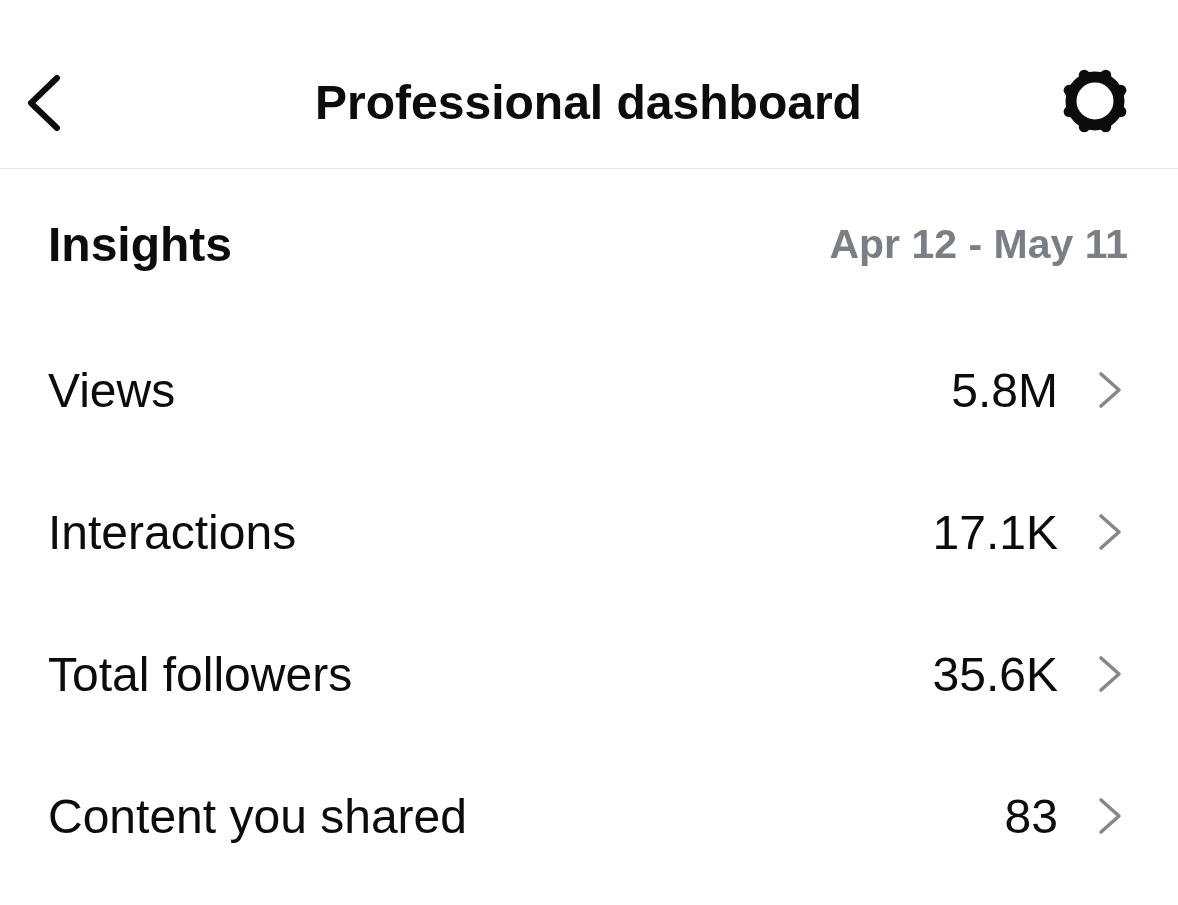 The width and height of the screenshot is (1178, 905). What do you see at coordinates (173, 532) in the screenshot?
I see `metric-label: Interactions` at bounding box center [173, 532].